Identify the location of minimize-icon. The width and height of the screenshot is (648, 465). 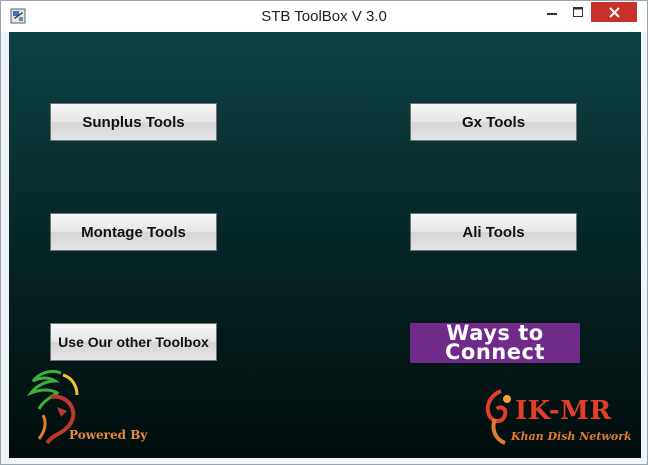
(552, 14).